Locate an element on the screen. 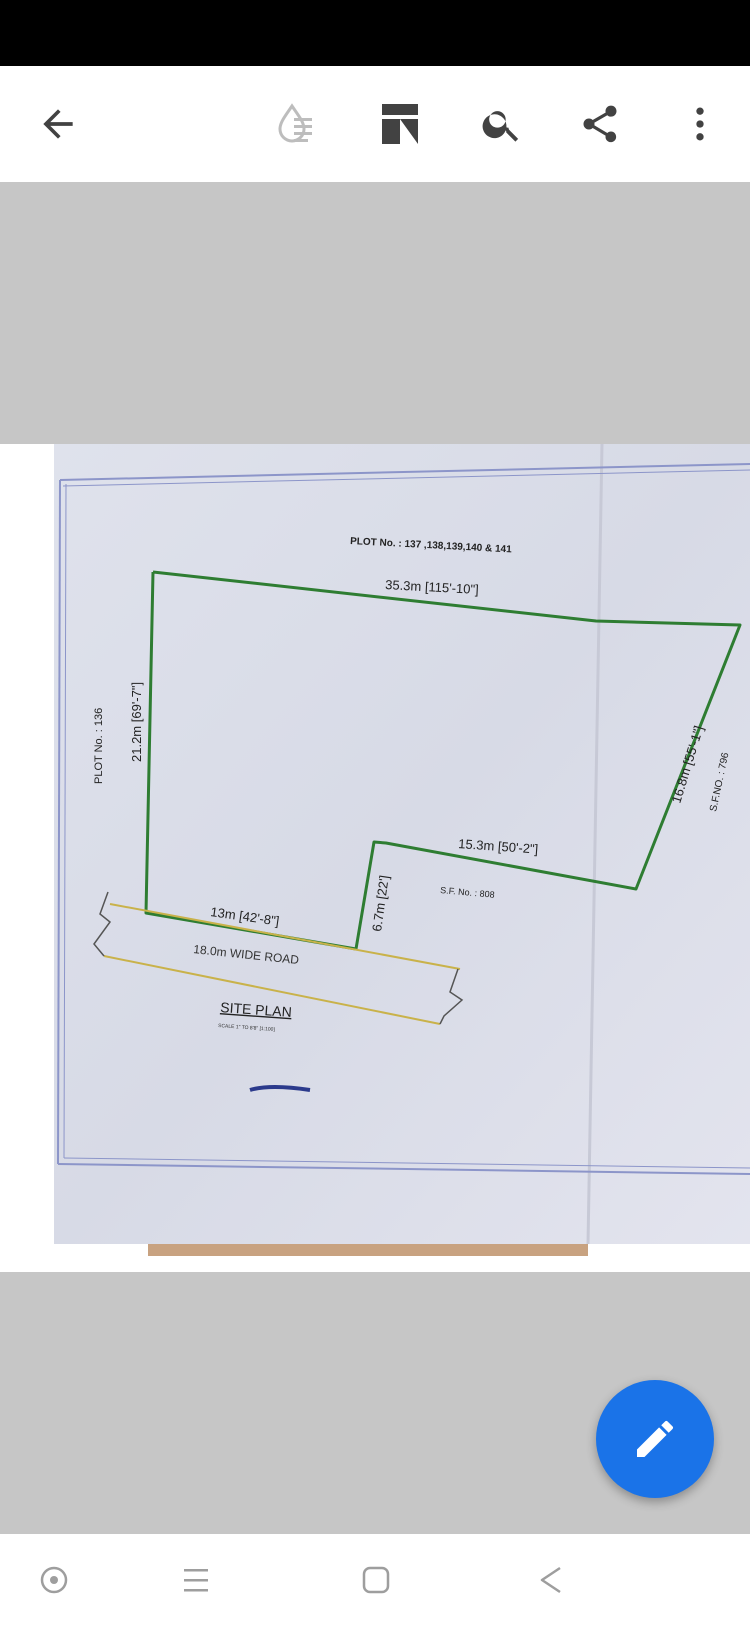  app-bar is located at coordinates (375, 124).